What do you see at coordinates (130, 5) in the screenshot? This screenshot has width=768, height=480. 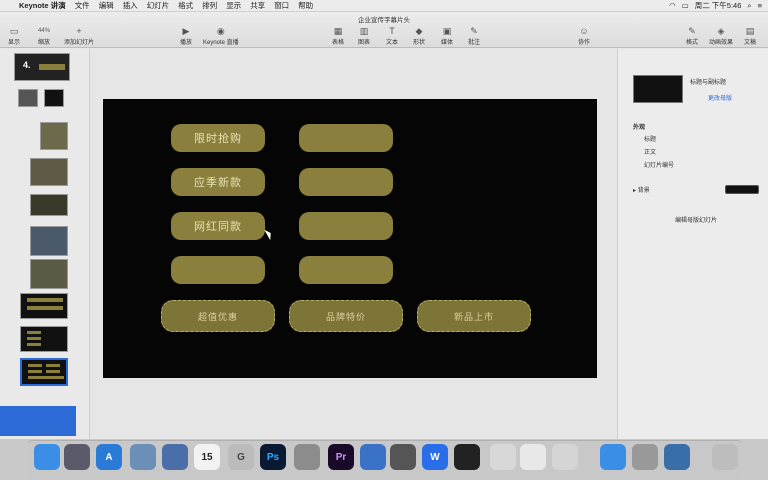 I see `menu-insert: 插入` at bounding box center [130, 5].